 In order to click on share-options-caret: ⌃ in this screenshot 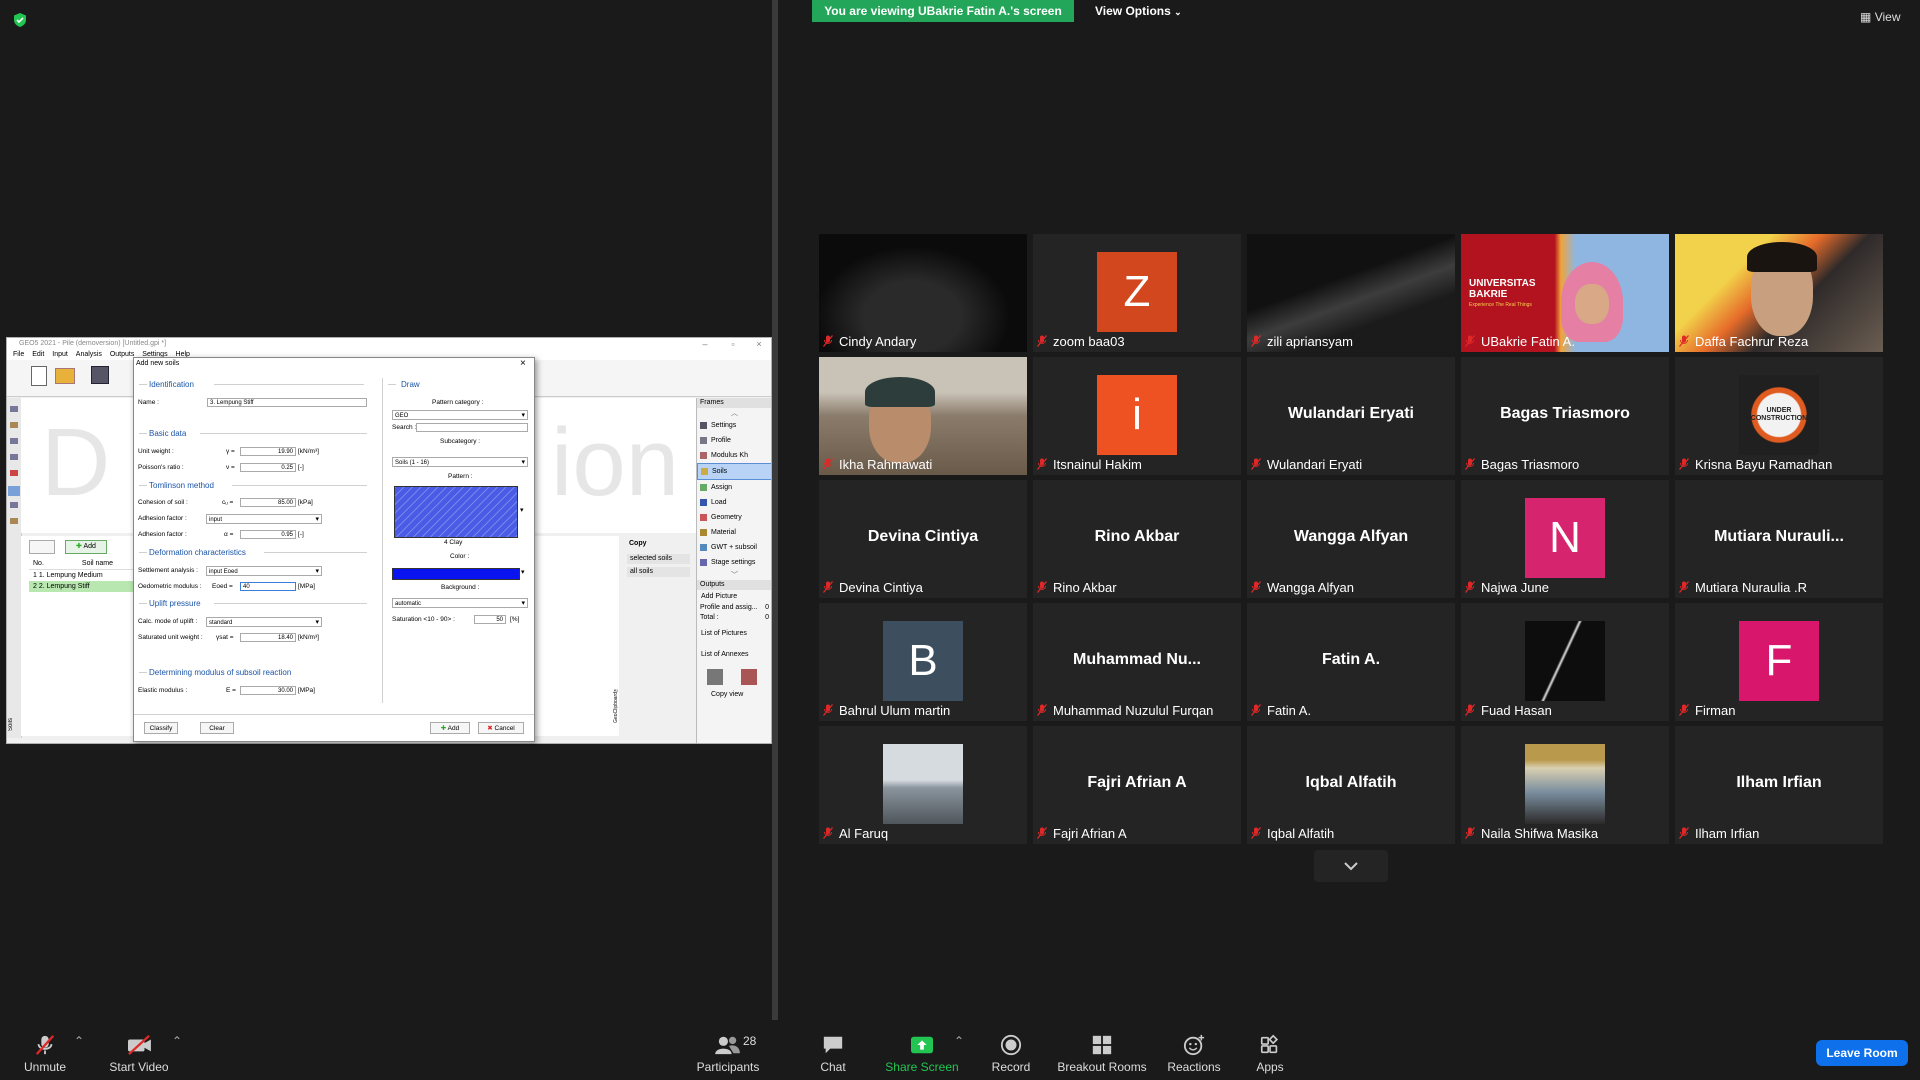, I will do `click(959, 1041)`.